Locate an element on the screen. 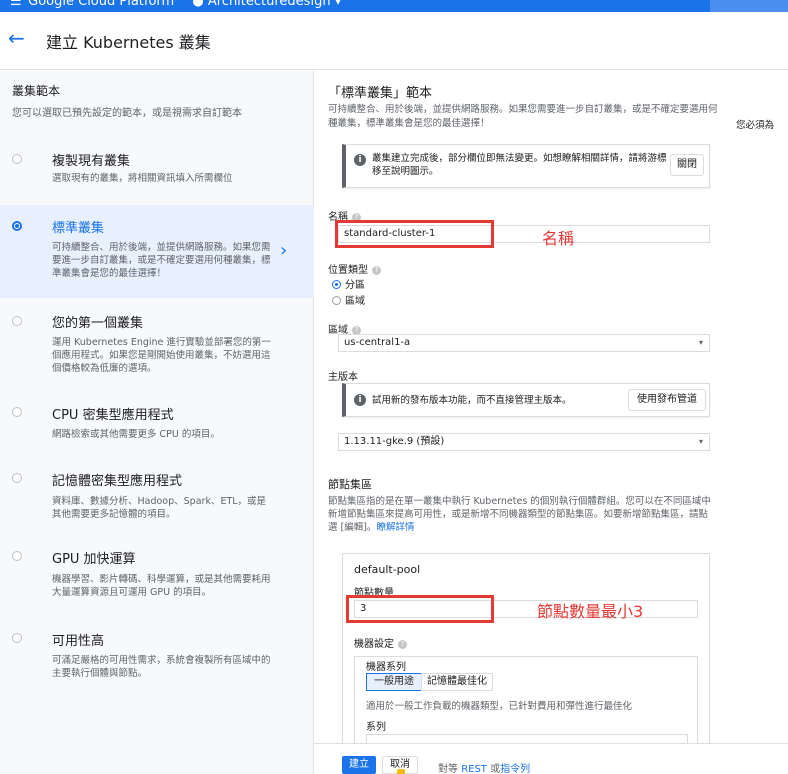 The width and height of the screenshot is (788, 774). location-type-label: 位置類型? is located at coordinates (354, 268).